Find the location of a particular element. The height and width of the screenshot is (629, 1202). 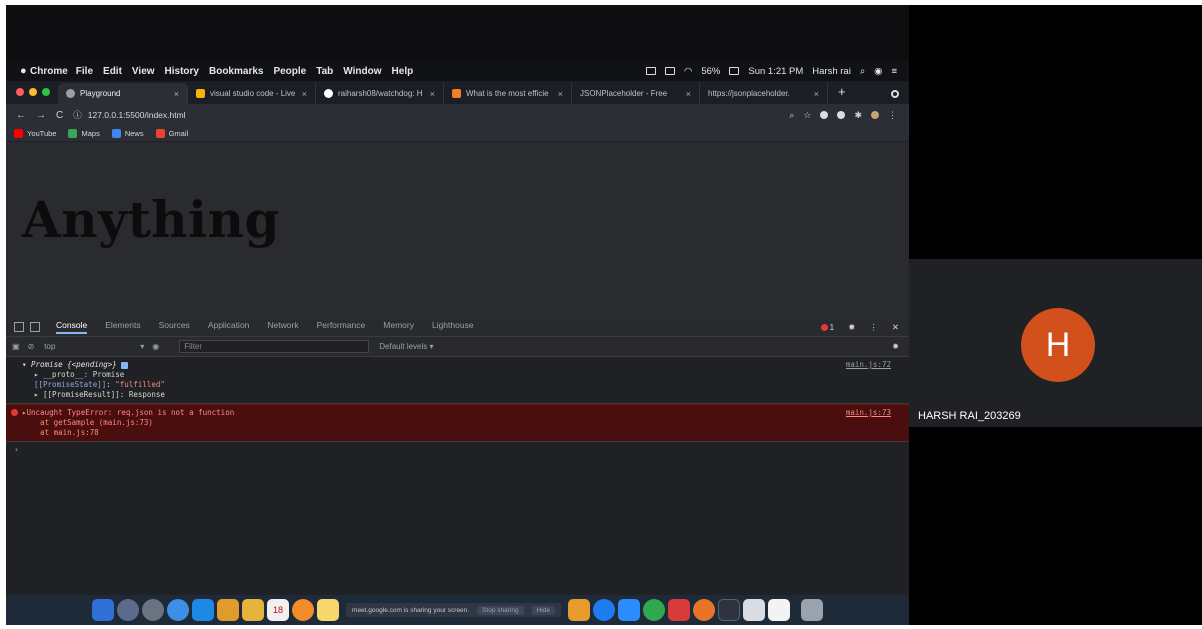

window-icon is located at coordinates (670, 71).